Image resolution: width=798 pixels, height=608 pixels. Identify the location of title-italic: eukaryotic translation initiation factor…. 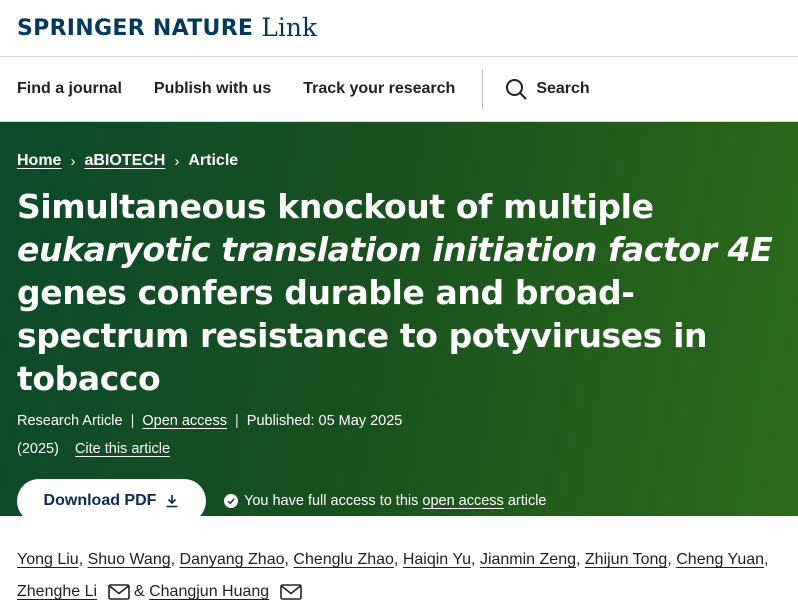
(395, 249).